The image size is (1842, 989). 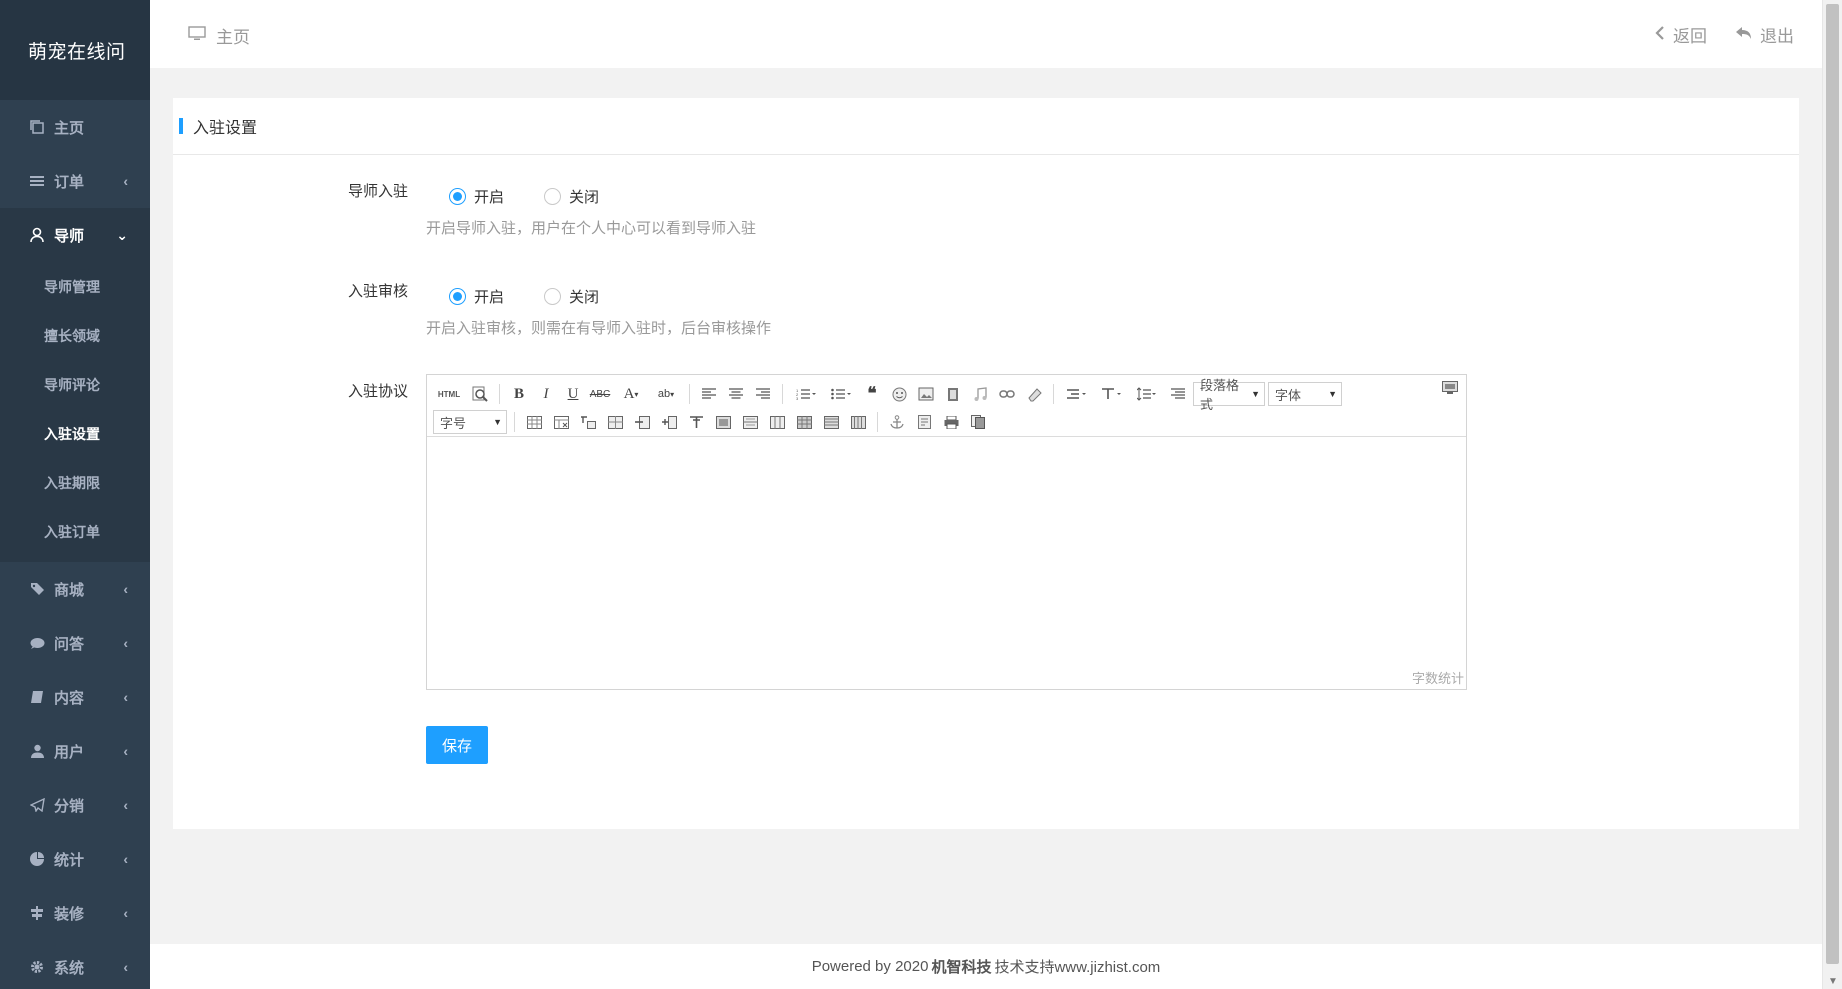 What do you see at coordinates (546, 394) in the screenshot?
I see `italic-icon: I` at bounding box center [546, 394].